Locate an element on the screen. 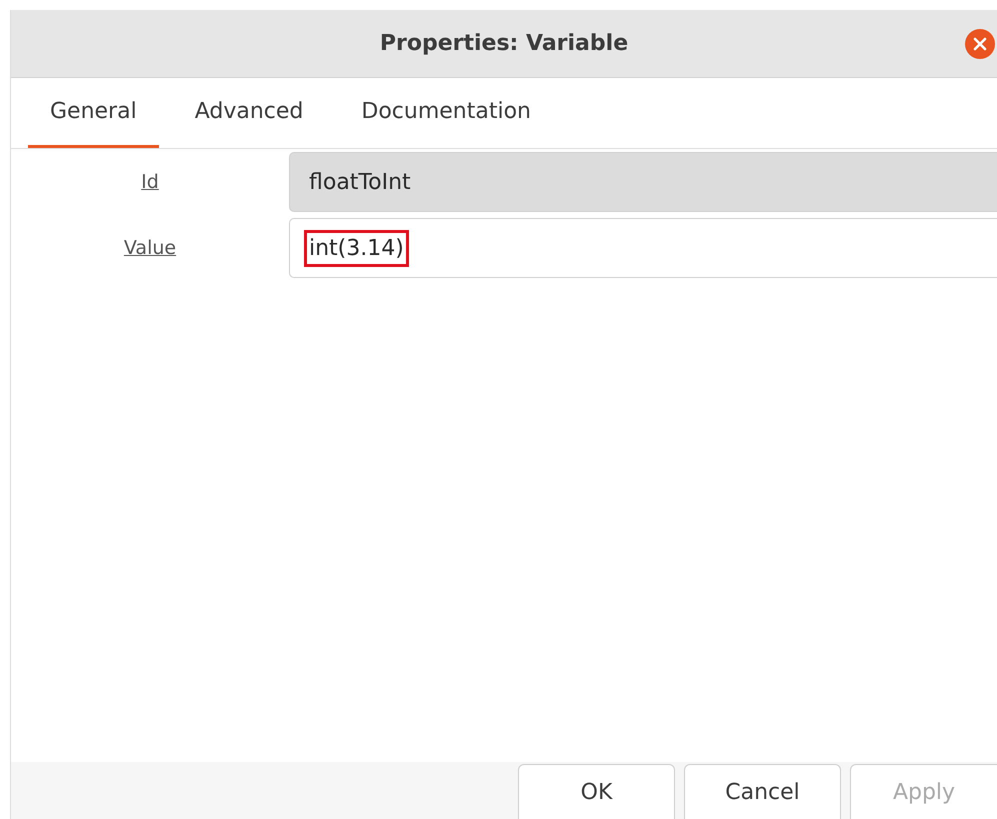 This screenshot has height=819, width=997. tab: Documentation is located at coordinates (446, 113).